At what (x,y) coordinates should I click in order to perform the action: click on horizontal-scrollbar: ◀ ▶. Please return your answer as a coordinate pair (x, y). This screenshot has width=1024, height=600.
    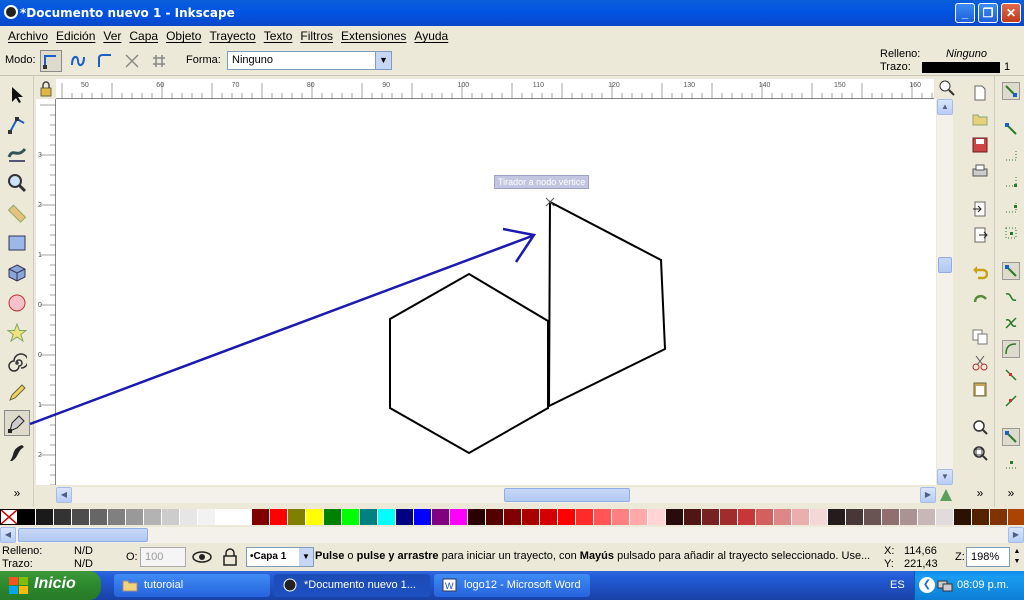
    Looking at the image, I should click on (496, 495).